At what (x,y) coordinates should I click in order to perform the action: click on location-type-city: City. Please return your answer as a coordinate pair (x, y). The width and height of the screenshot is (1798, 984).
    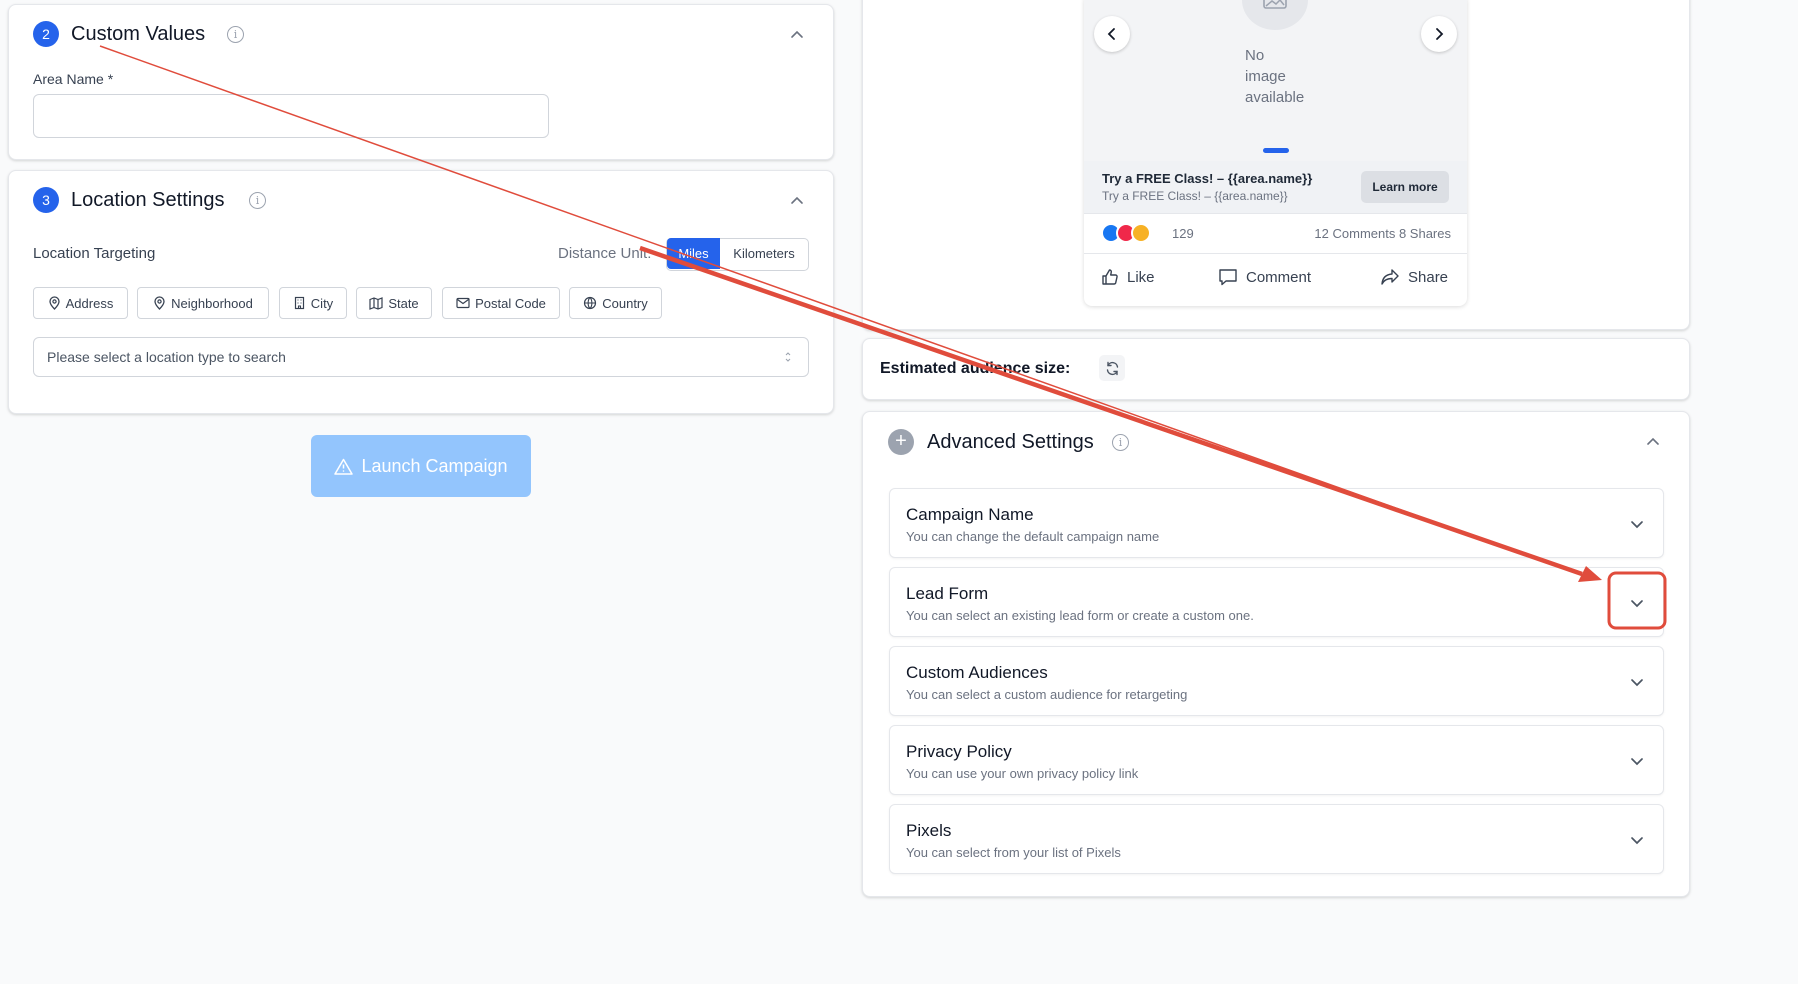
    Looking at the image, I should click on (313, 303).